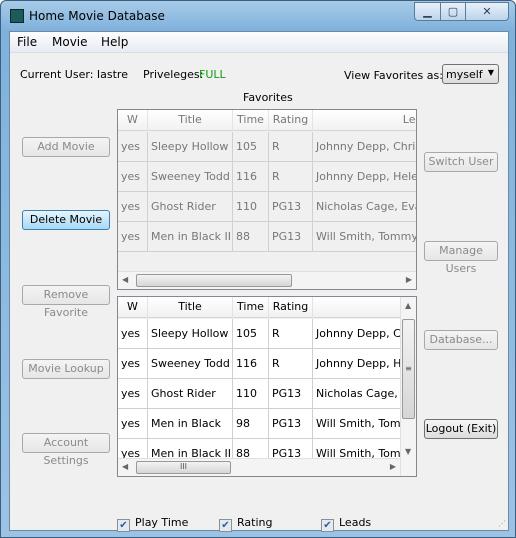 The image size is (516, 538). Describe the element at coordinates (17, 16) in the screenshot. I see `app-icon` at that location.